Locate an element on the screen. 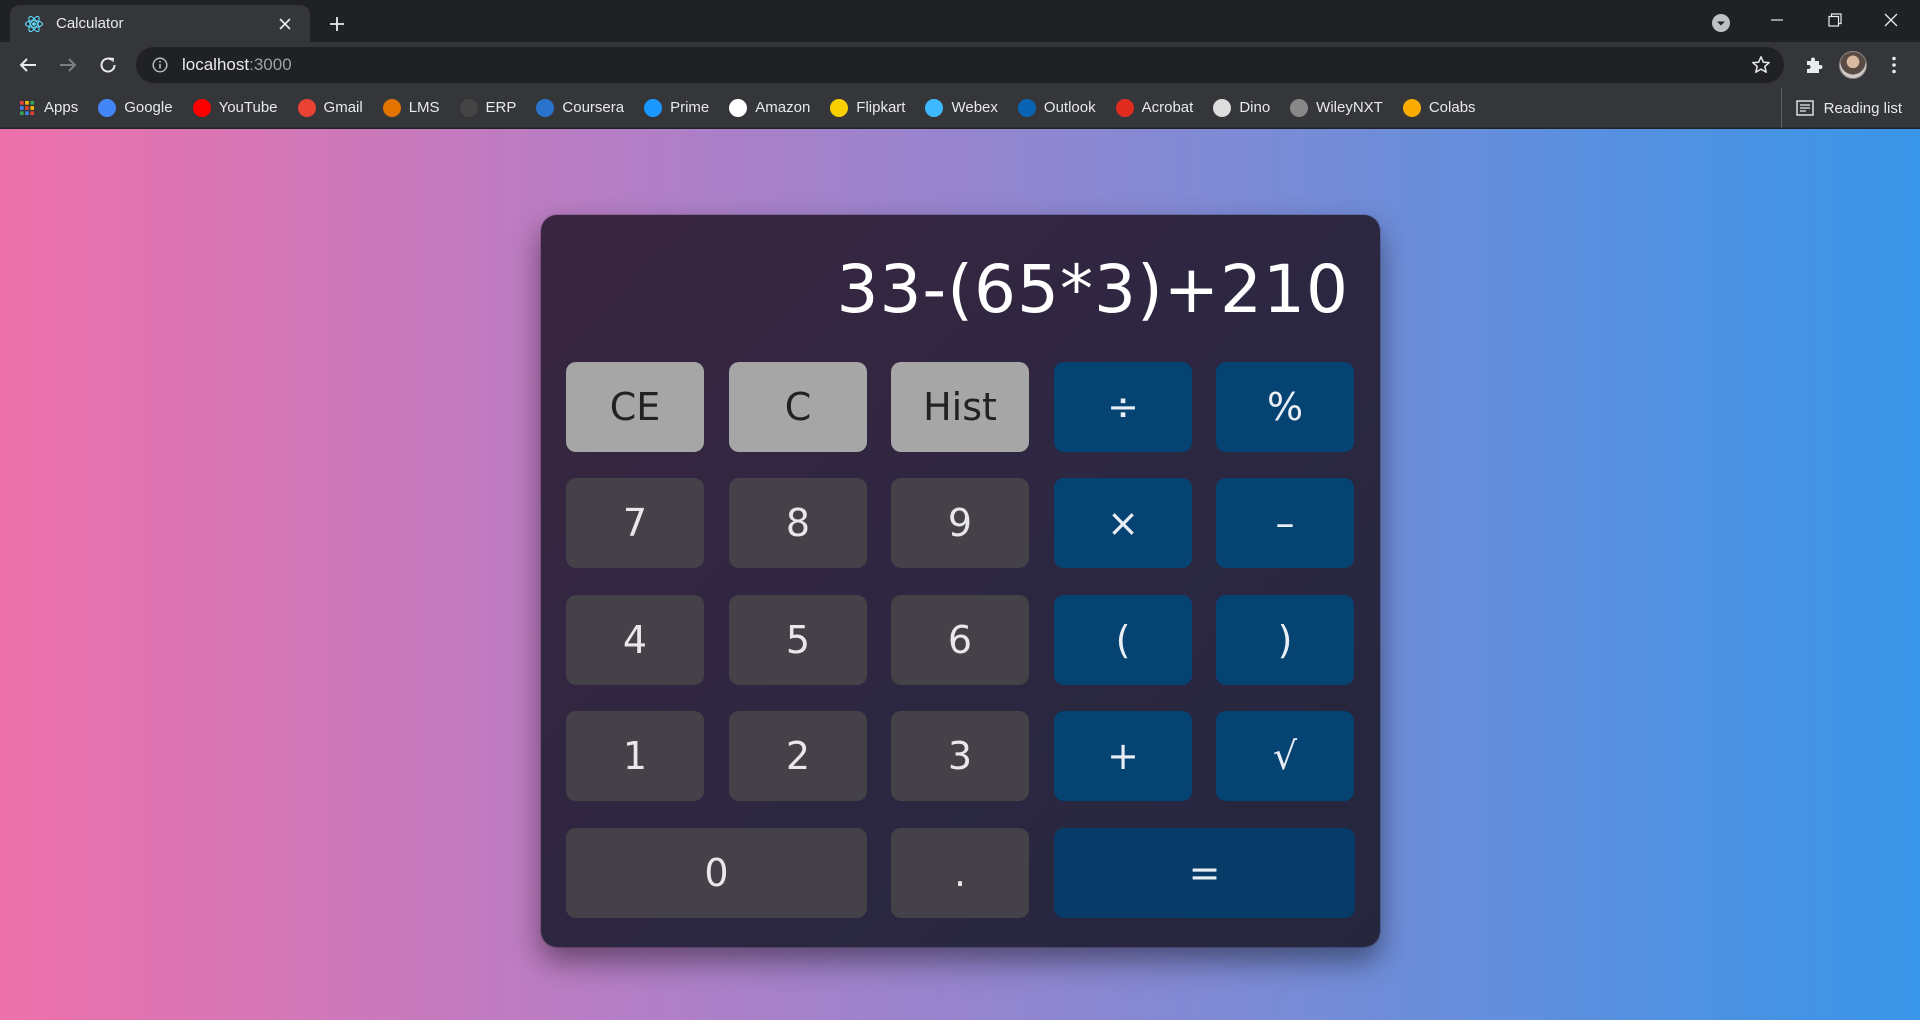  bookmark-label: Amazon is located at coordinates (783, 107).